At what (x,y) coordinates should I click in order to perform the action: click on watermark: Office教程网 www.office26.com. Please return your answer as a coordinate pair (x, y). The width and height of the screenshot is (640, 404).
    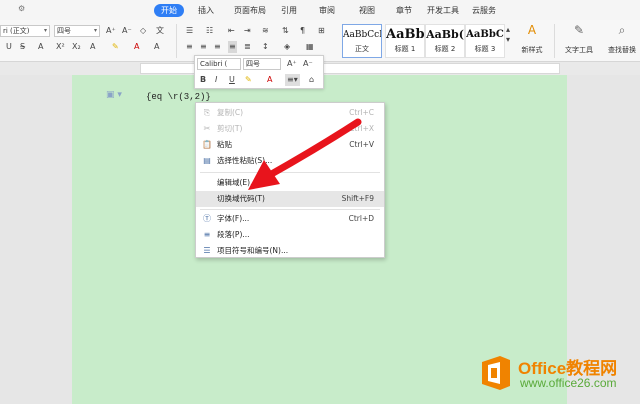
    Looking at the image, I should click on (559, 377).